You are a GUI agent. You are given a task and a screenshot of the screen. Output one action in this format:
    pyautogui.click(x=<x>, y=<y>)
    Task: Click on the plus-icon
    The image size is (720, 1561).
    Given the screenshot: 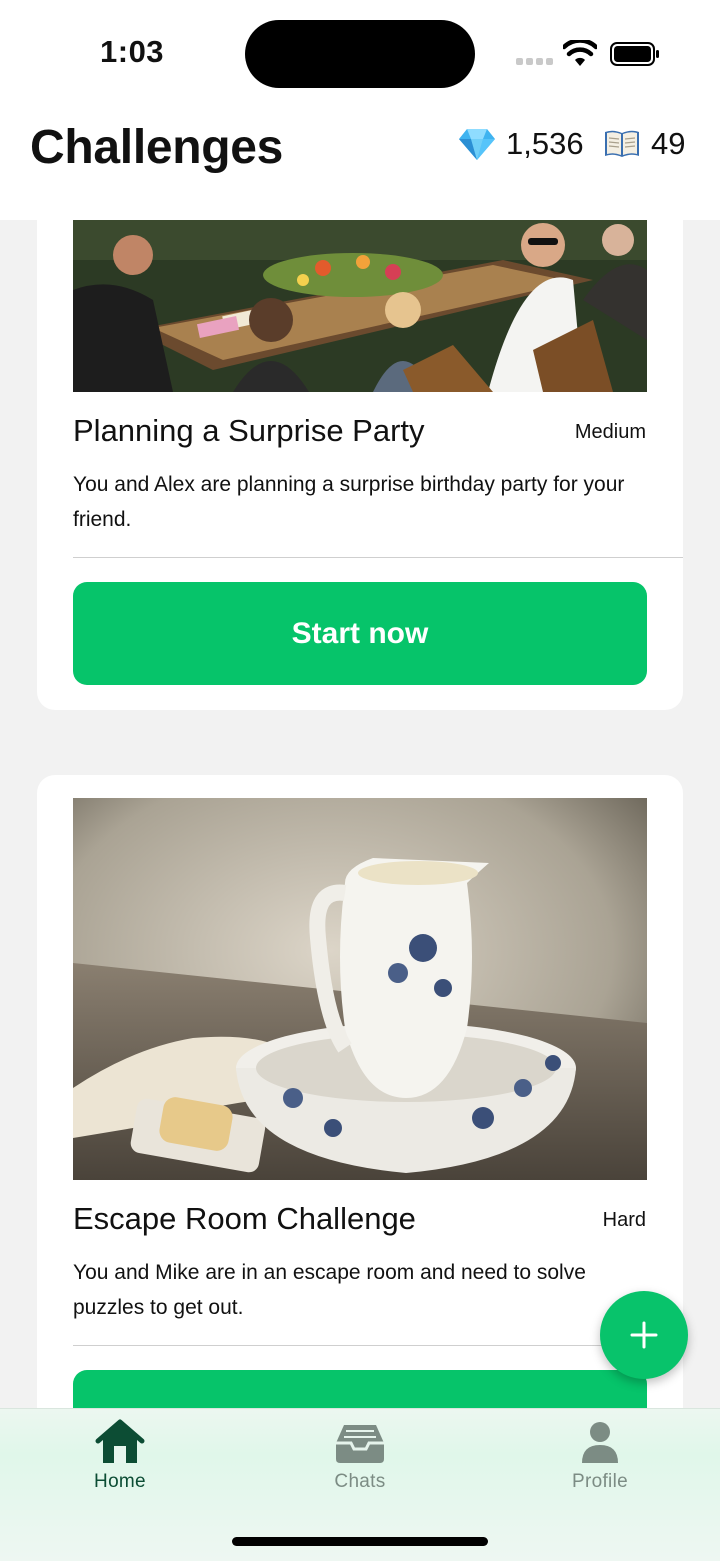 What is the action you would take?
    pyautogui.click(x=644, y=1335)
    